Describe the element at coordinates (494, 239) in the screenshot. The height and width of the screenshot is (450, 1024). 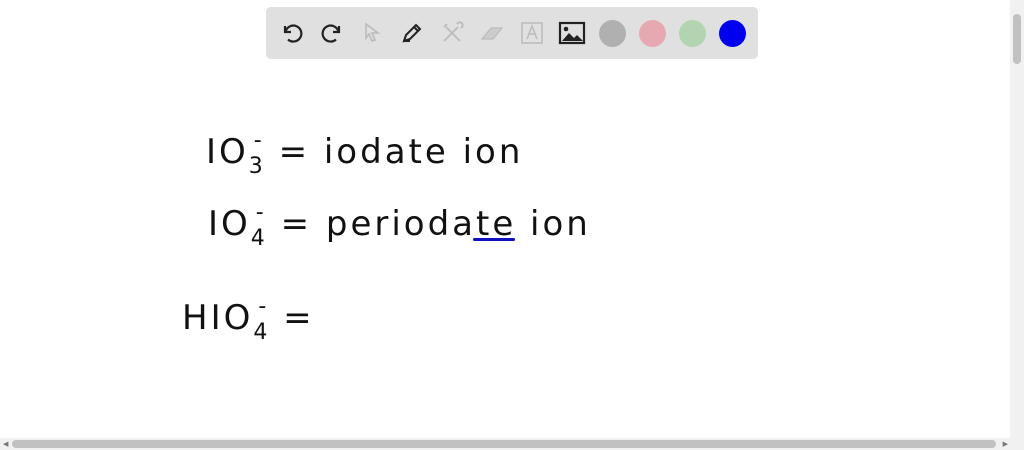
I see `blue-underline` at that location.